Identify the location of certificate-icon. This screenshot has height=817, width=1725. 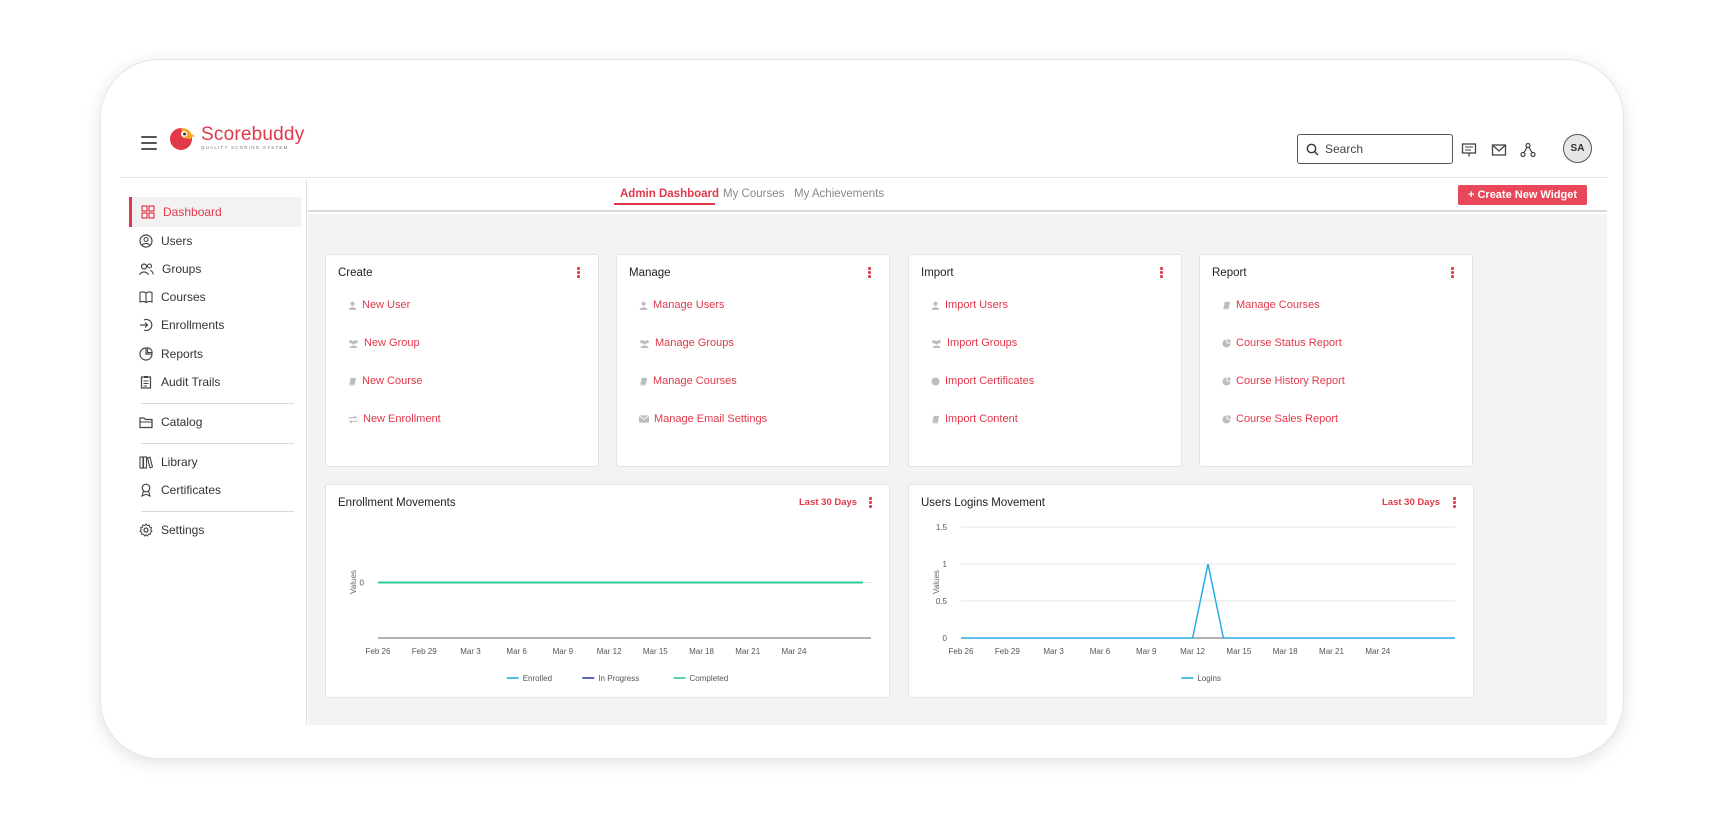
(935, 381).